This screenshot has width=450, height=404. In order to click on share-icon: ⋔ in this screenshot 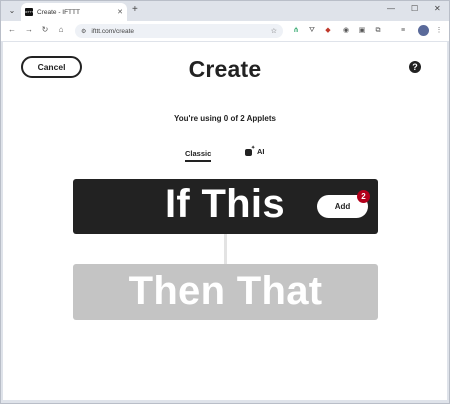, I will do `click(296, 31)`.